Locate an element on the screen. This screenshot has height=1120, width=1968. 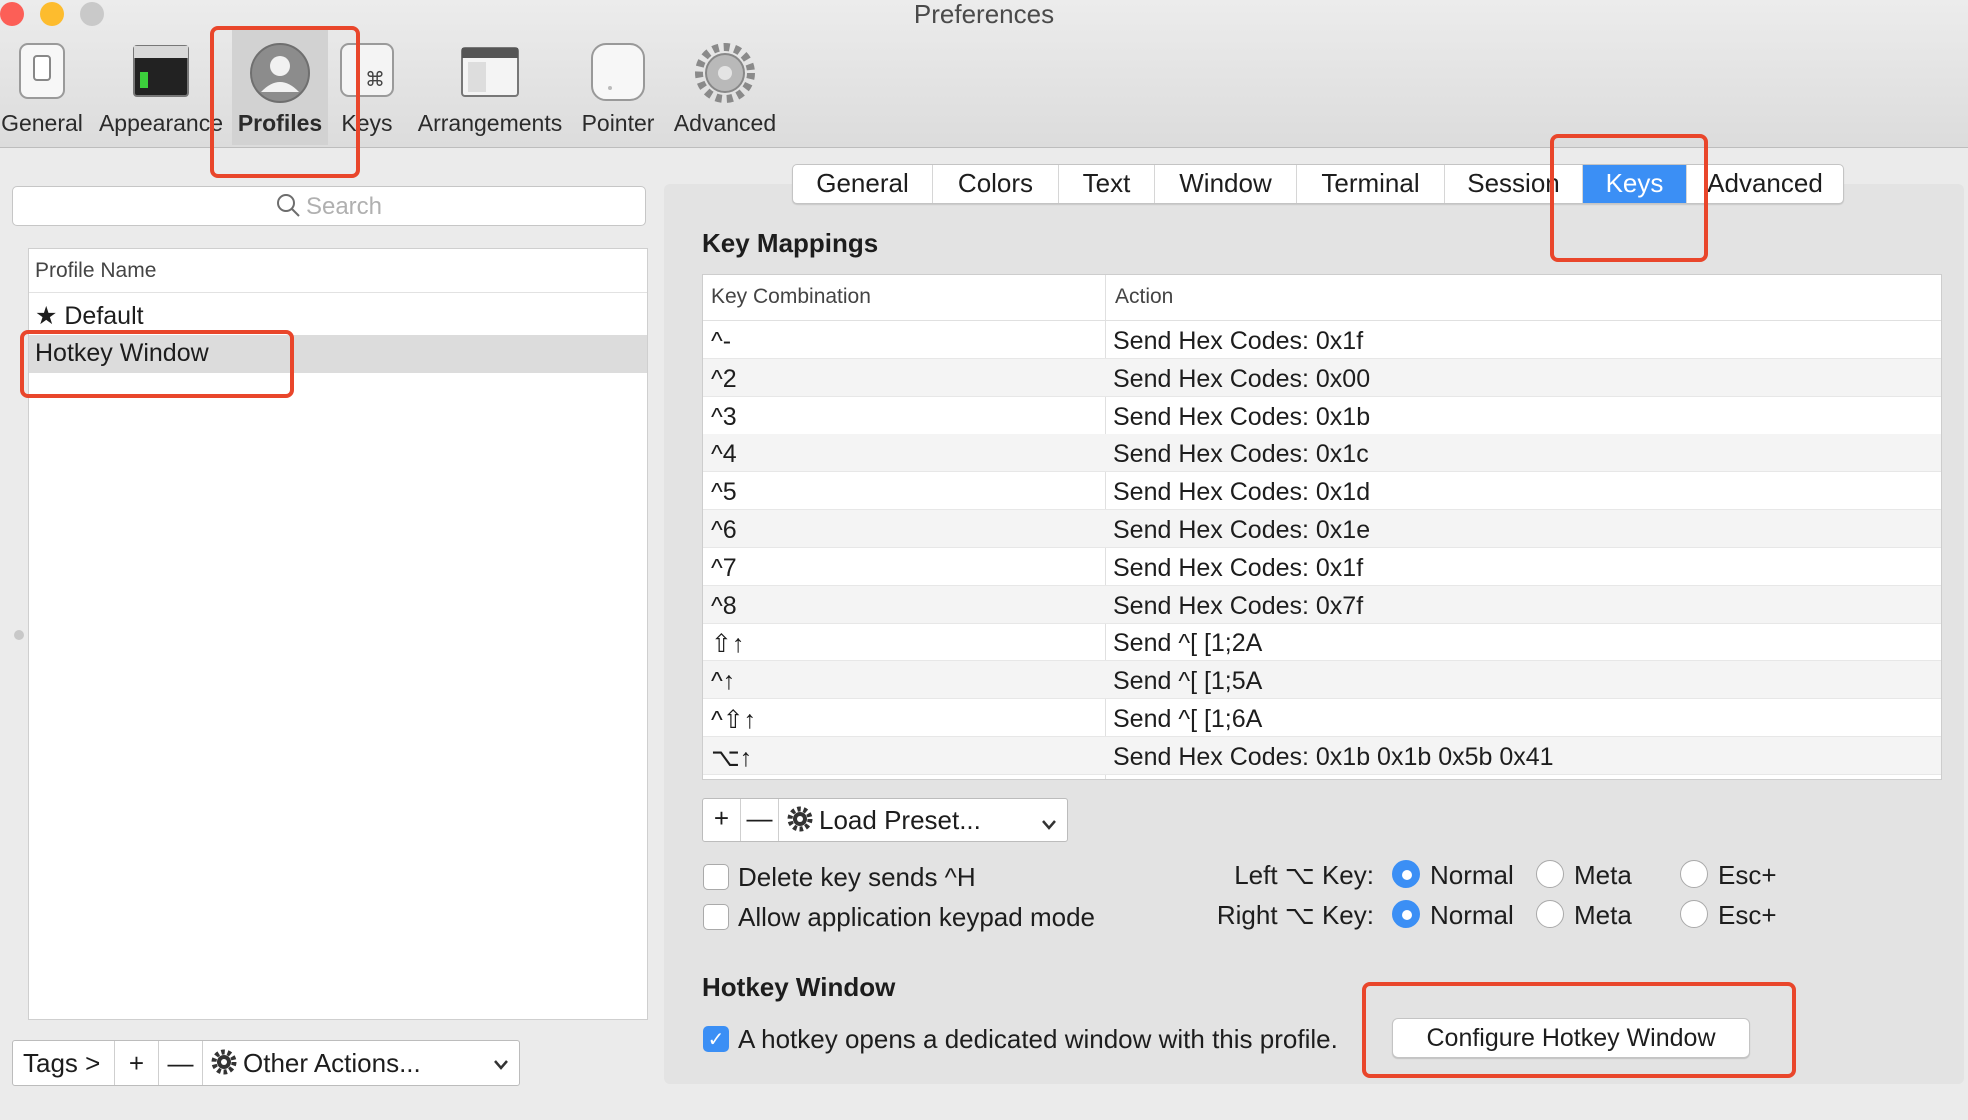
left-option-meta-radio is located at coordinates (1550, 874).